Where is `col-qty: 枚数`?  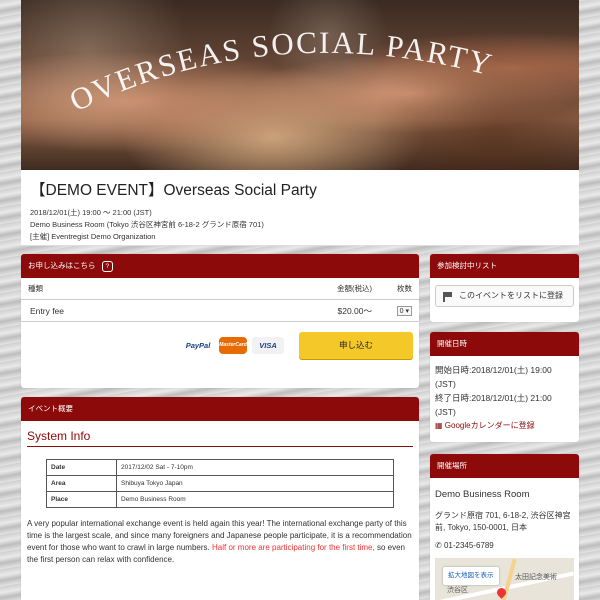
col-qty: 枚数 is located at coordinates (404, 288).